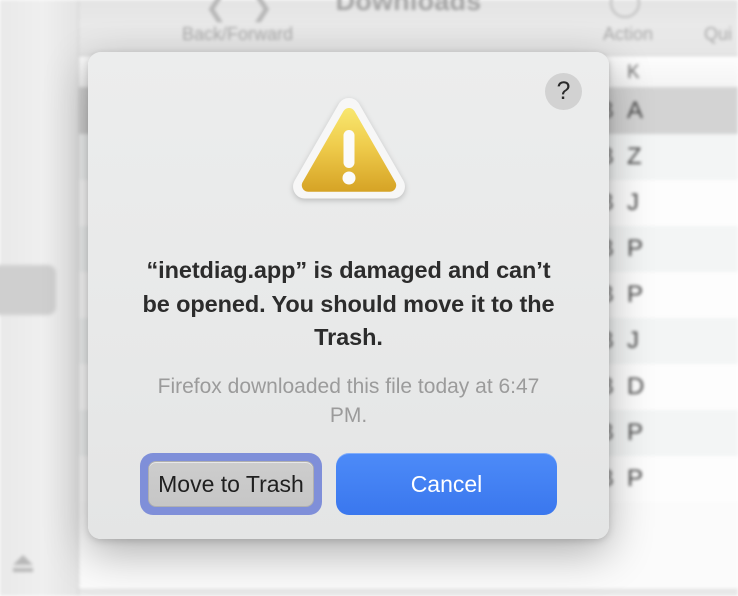  What do you see at coordinates (23, 563) in the screenshot?
I see `eject-icon` at bounding box center [23, 563].